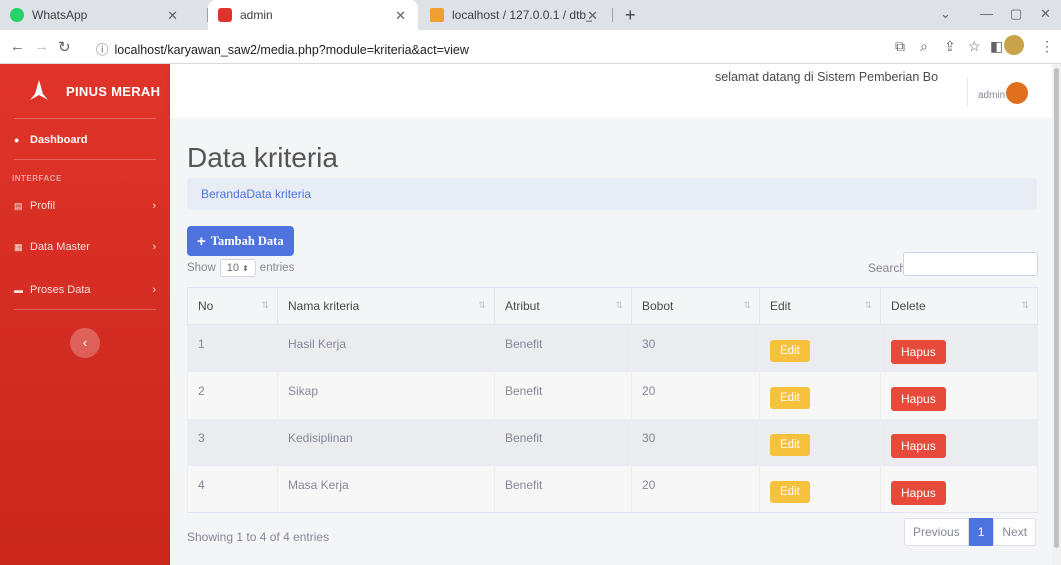  Describe the element at coordinates (900, 46) in the screenshot. I see `translate-icon: ⧉` at that location.